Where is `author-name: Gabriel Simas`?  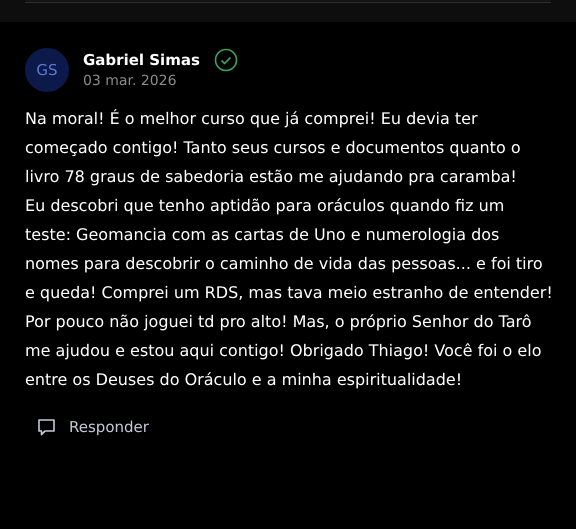 author-name: Gabriel Simas is located at coordinates (141, 60).